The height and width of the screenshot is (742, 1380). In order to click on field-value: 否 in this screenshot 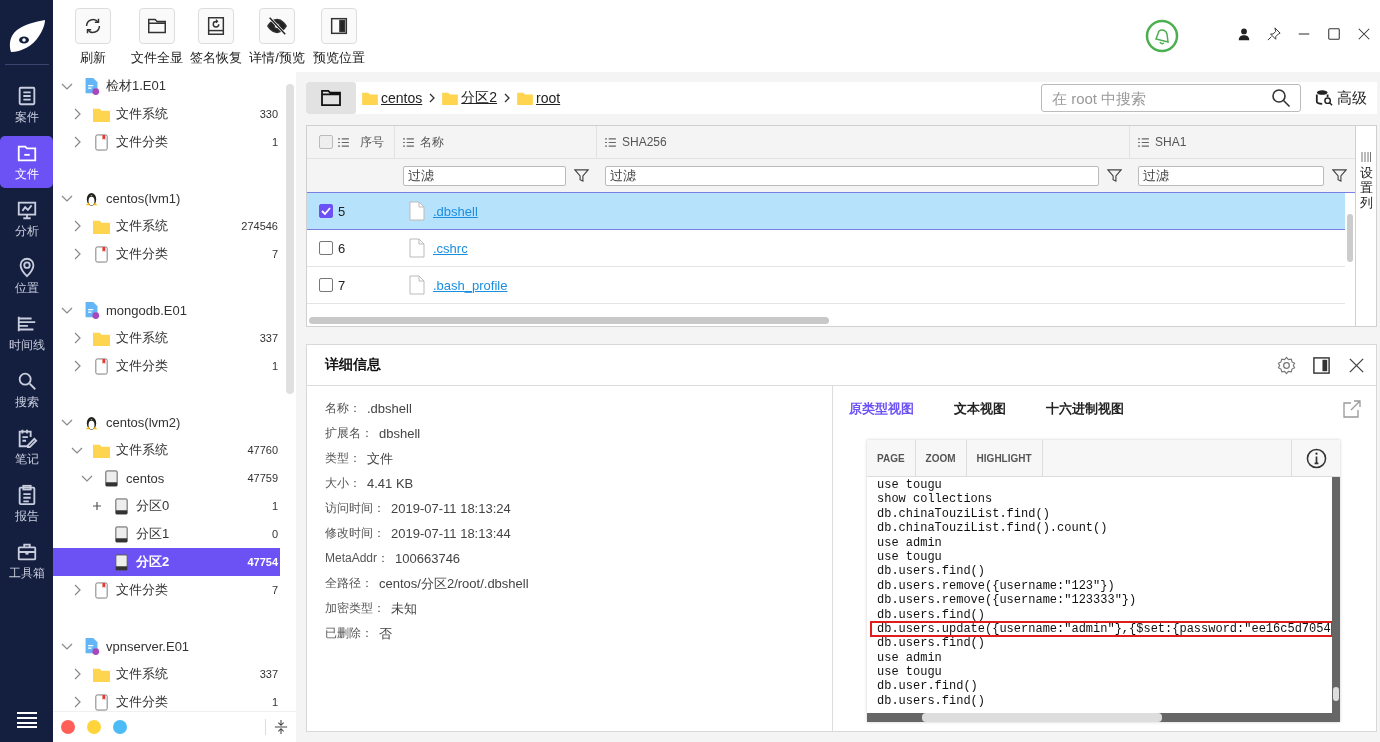, I will do `click(385, 633)`.